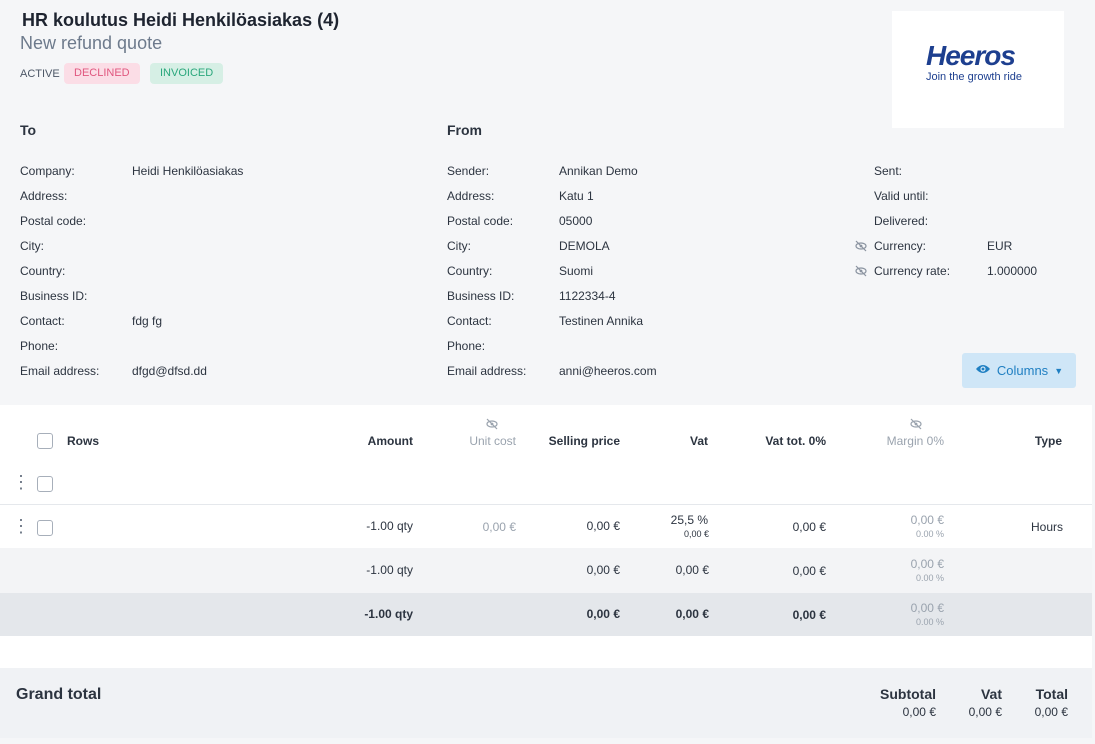 This screenshot has height=744, width=1095. I want to click on to-city-label: City:, so click(32, 246).